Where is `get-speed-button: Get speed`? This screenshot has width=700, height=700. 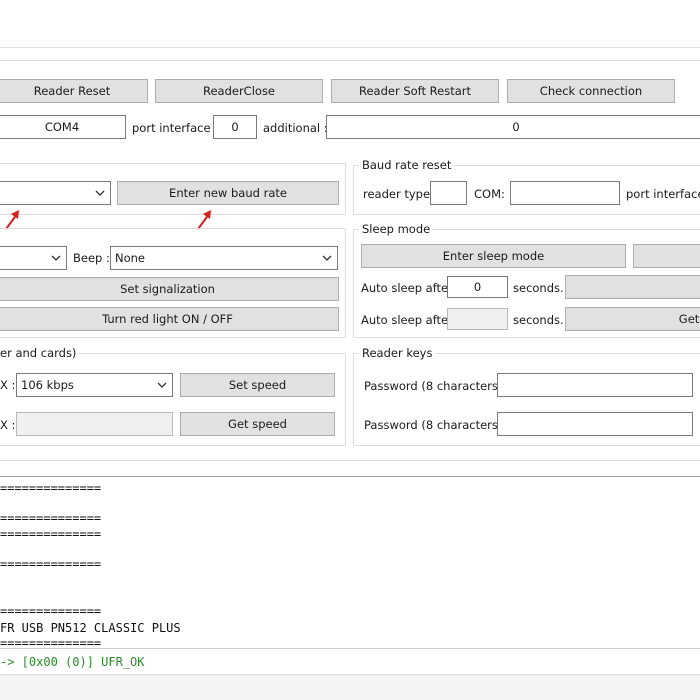 get-speed-button: Get speed is located at coordinates (257, 424).